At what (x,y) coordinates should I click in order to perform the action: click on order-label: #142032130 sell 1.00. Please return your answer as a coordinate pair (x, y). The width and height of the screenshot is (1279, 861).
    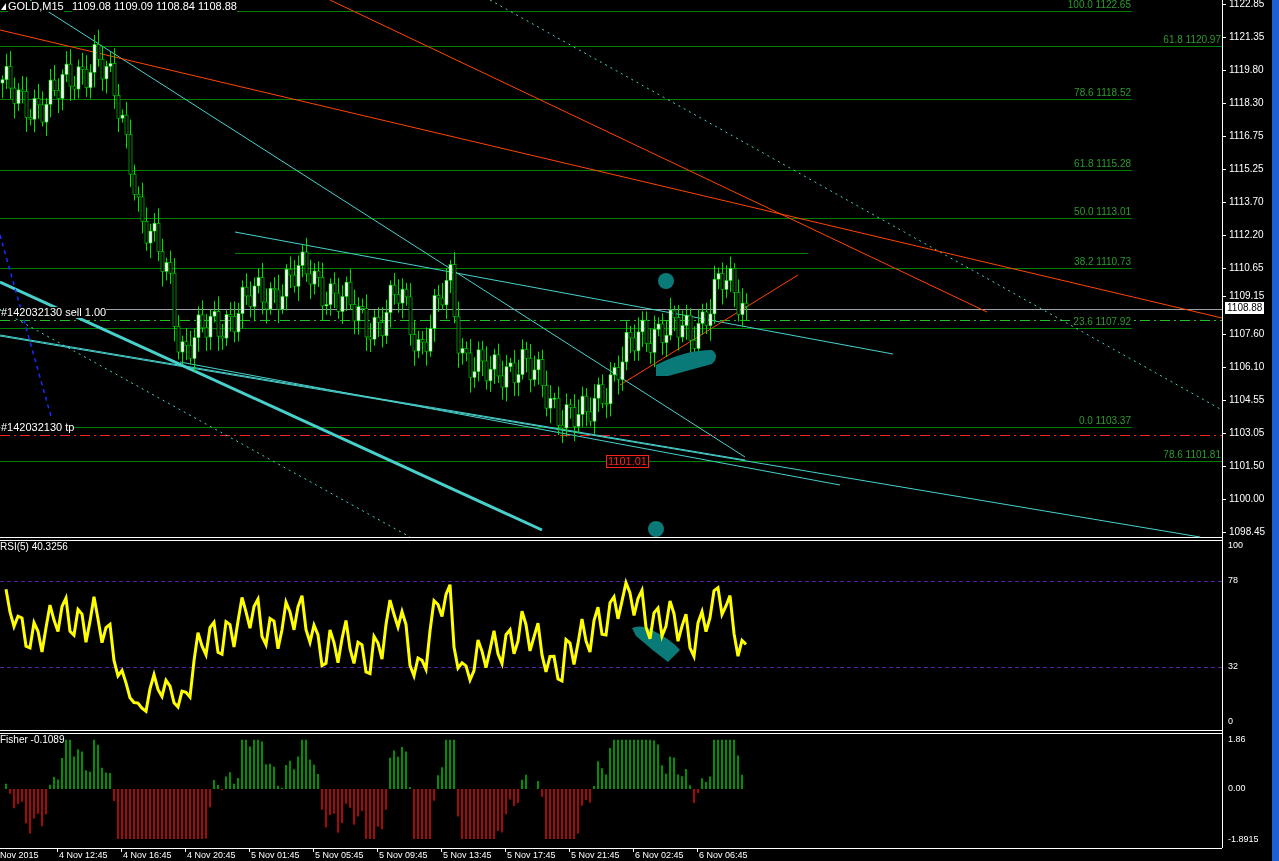
    Looking at the image, I should click on (54, 312).